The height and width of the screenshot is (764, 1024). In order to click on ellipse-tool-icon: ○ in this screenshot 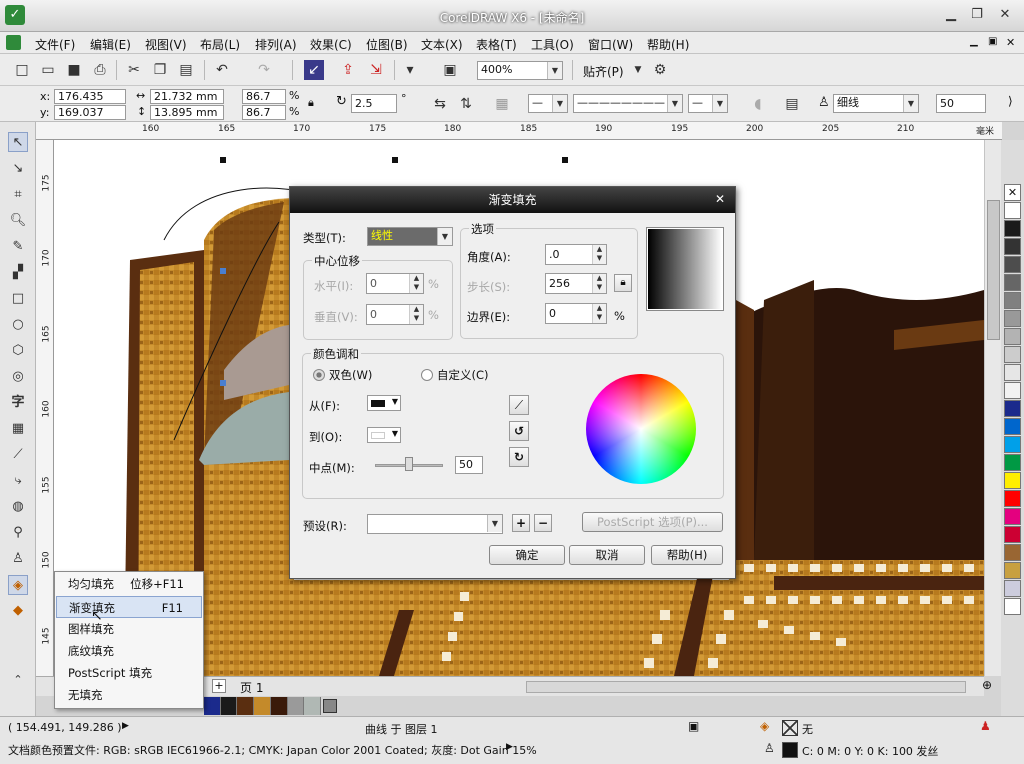, I will do `click(18, 325)`.